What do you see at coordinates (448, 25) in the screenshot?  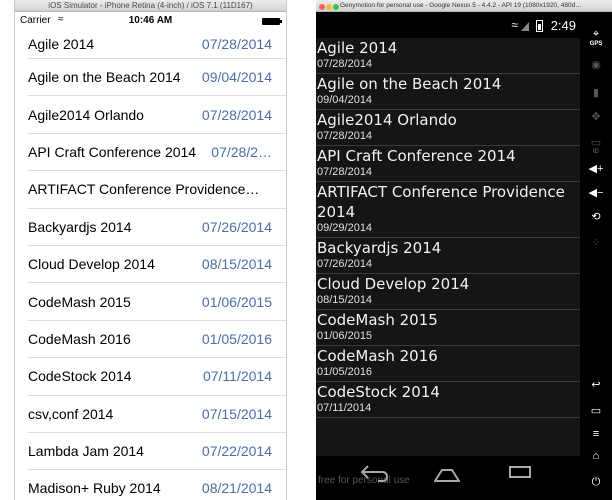 I see `android-status-bar: ≈ 2:49` at bounding box center [448, 25].